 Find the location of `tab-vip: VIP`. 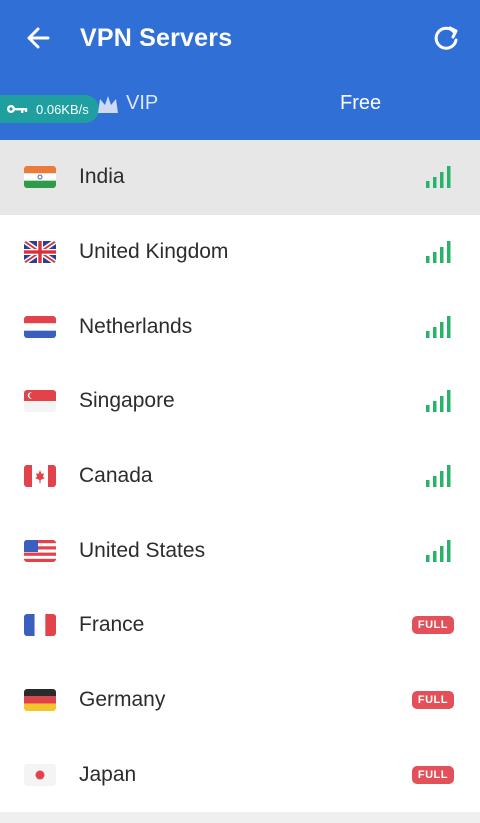

tab-vip: VIP is located at coordinates (127, 103).